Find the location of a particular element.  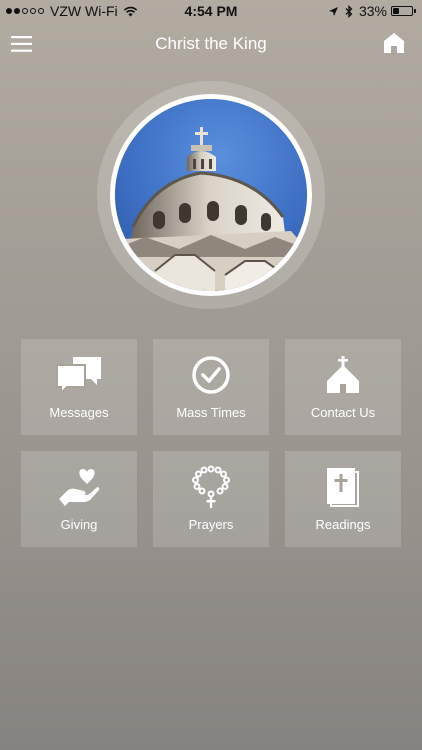

battery-percent: 33% is located at coordinates (372, 11).